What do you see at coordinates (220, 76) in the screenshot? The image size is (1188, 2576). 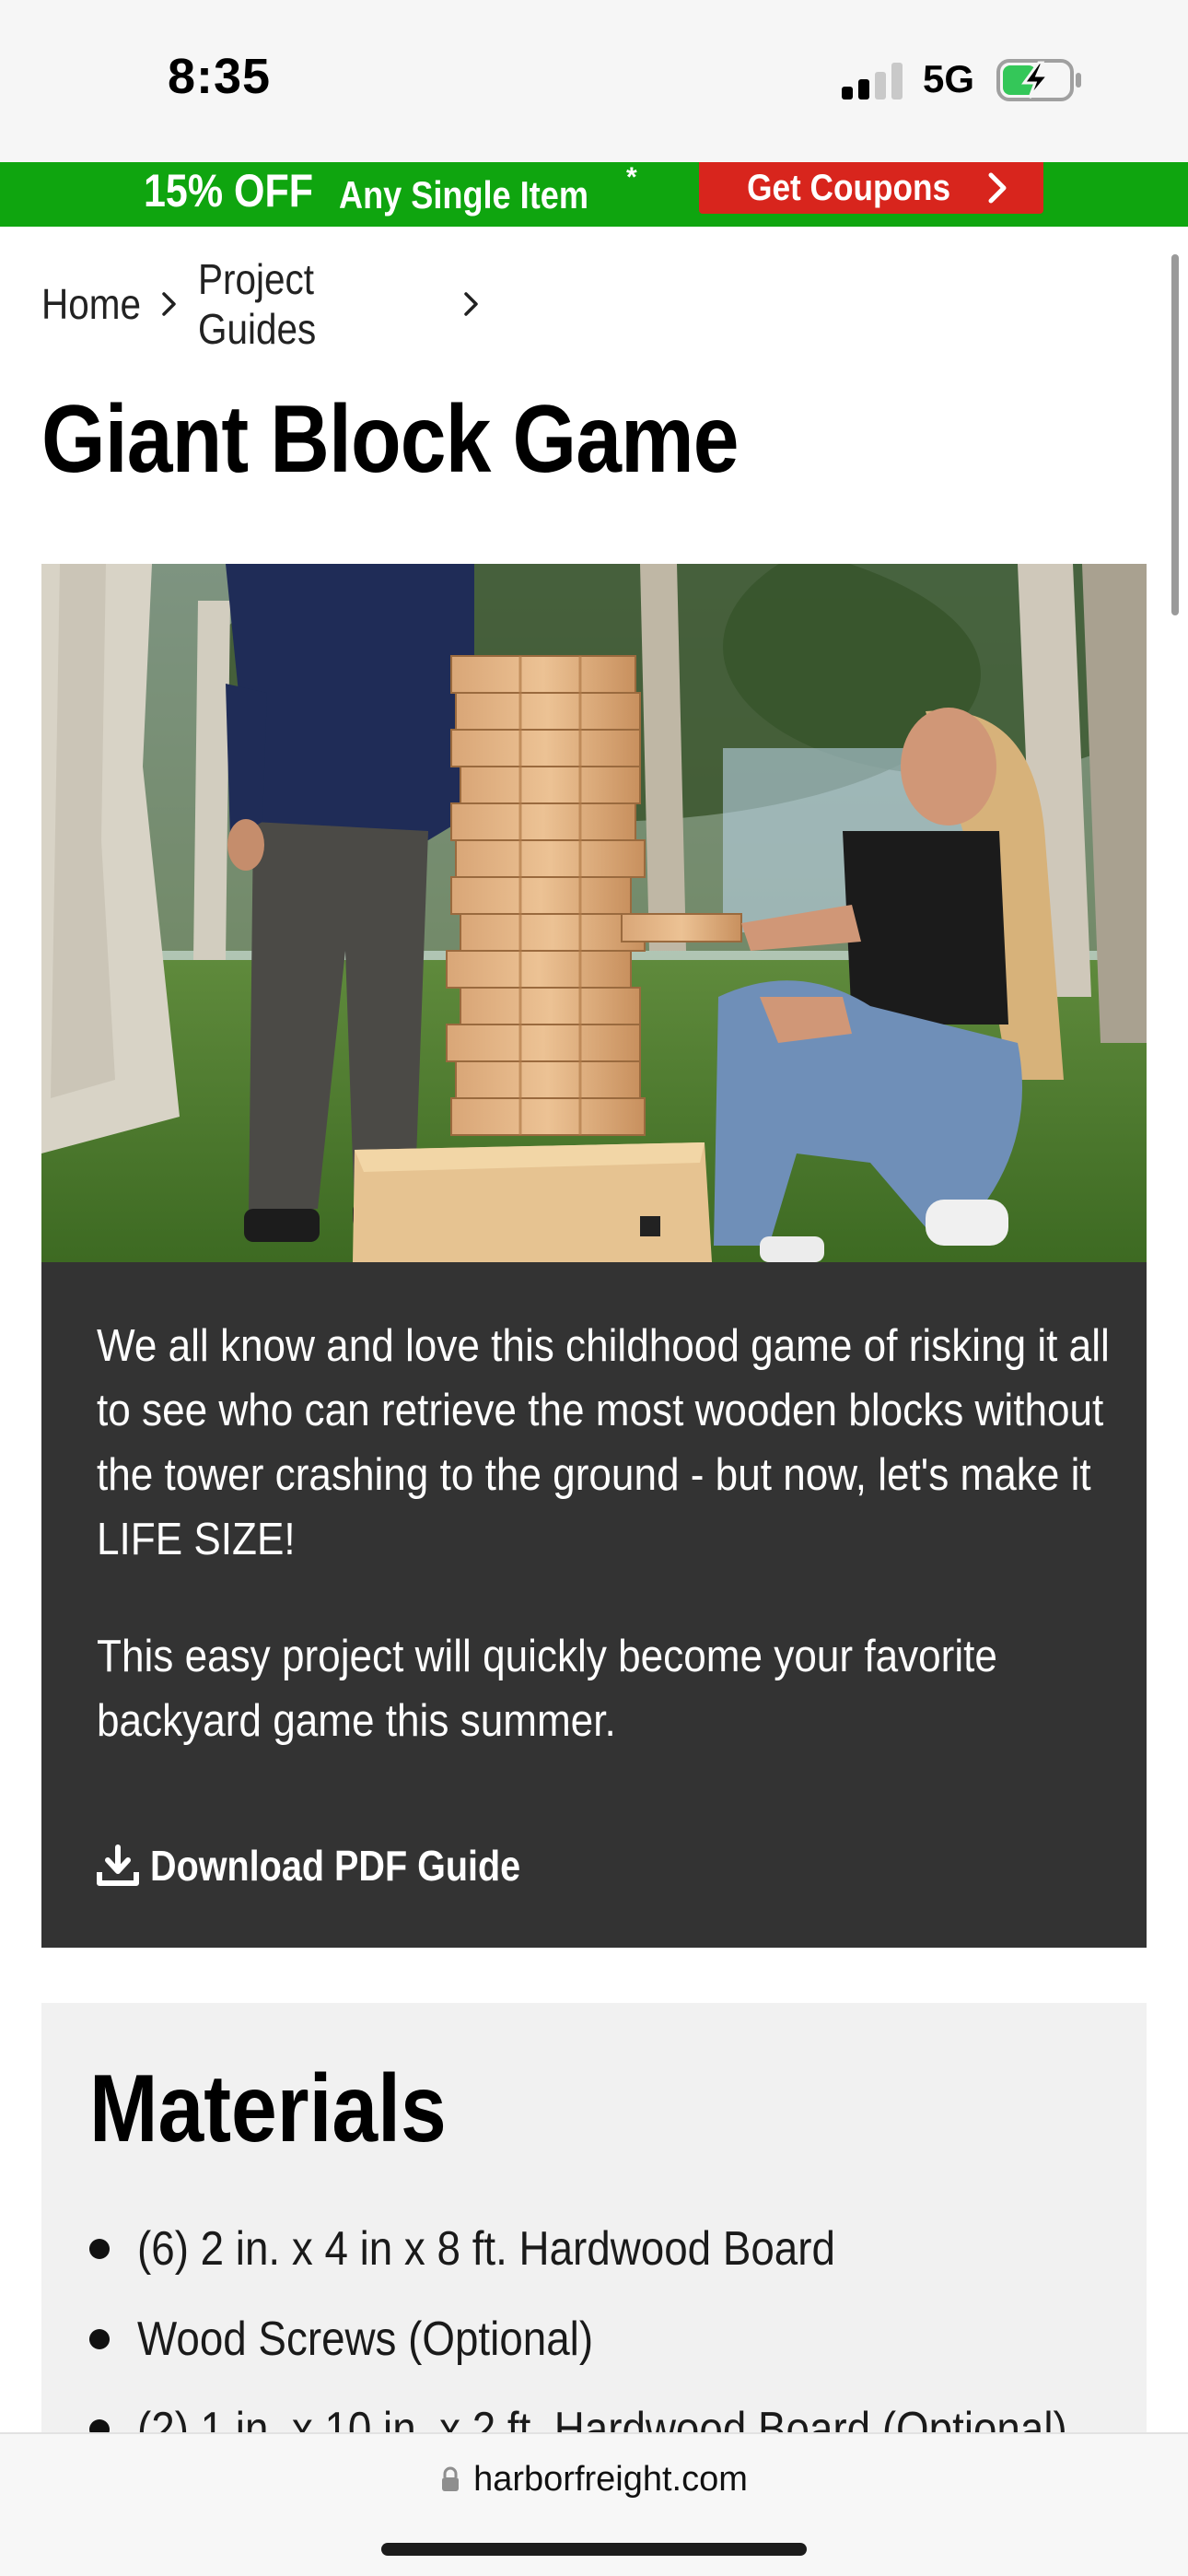 I see `status-time: 8:35` at bounding box center [220, 76].